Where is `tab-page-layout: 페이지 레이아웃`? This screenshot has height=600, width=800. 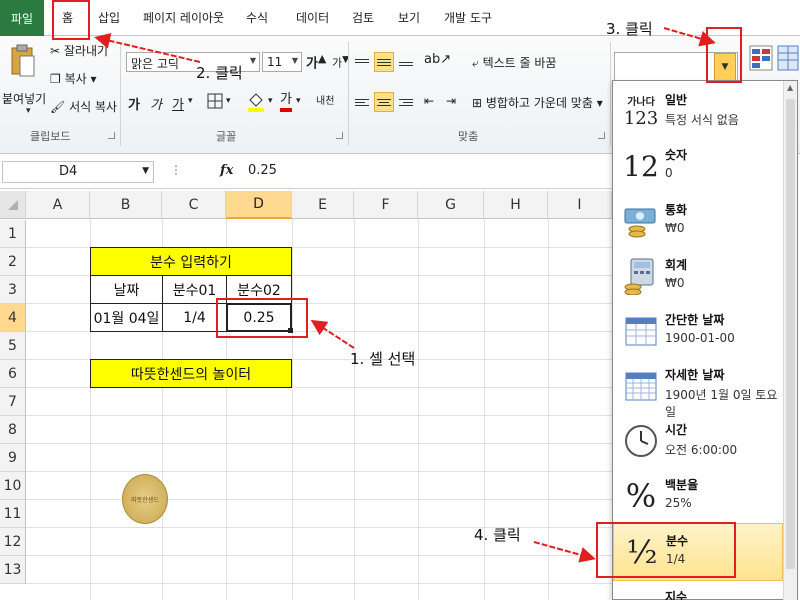 tab-page-layout: 페이지 레이아웃 is located at coordinates (183, 17).